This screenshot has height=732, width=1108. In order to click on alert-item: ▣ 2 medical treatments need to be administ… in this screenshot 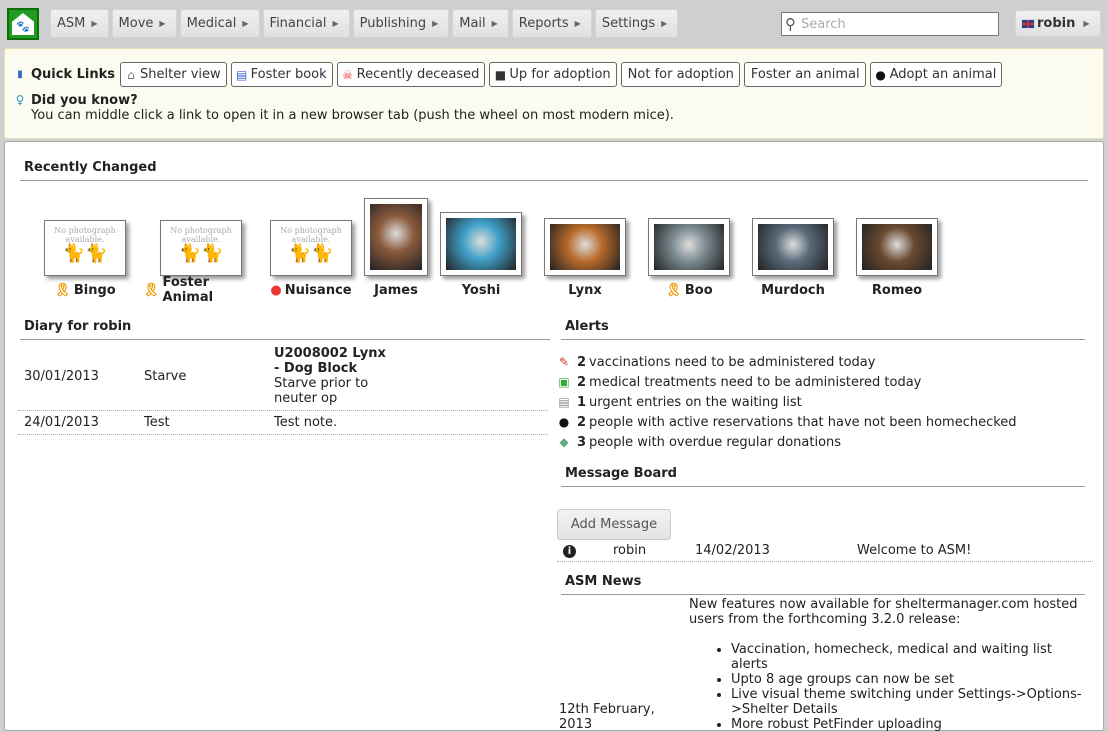, I will do `click(787, 382)`.